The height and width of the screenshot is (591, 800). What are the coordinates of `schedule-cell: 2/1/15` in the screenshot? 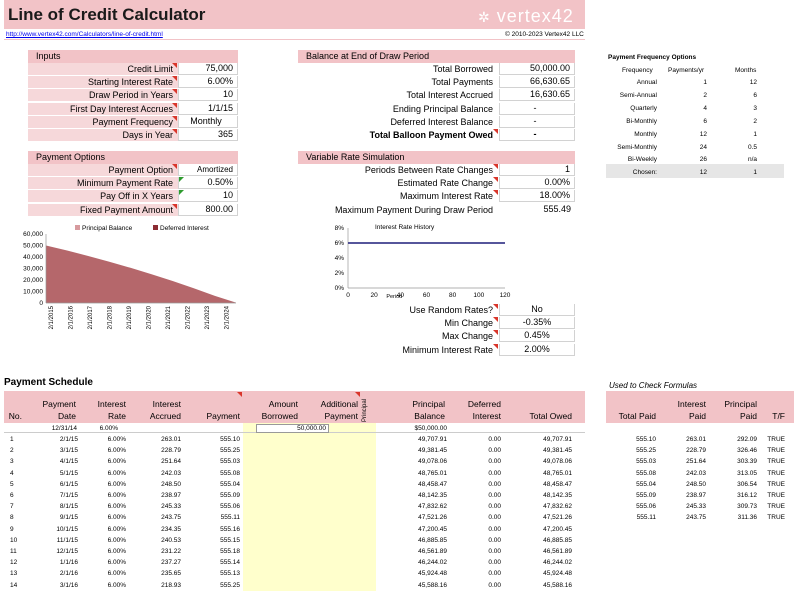 It's located at (68, 439).